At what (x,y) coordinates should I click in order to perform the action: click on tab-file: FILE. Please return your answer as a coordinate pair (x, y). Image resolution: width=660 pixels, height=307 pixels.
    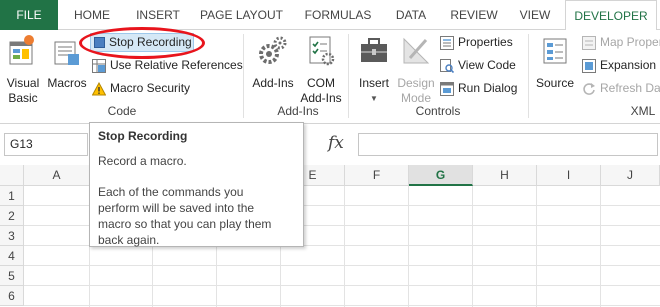
    Looking at the image, I should click on (29, 15).